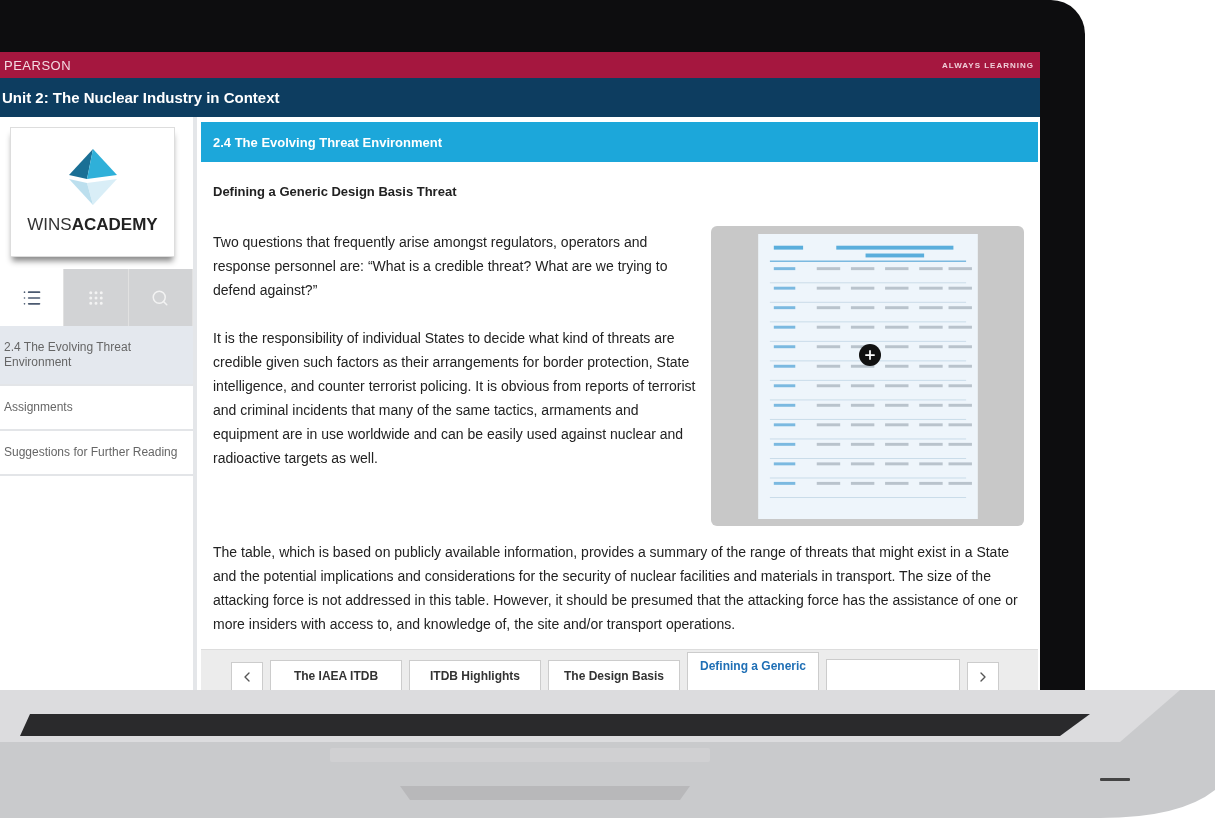  I want to click on page-tab, so click(893, 674).